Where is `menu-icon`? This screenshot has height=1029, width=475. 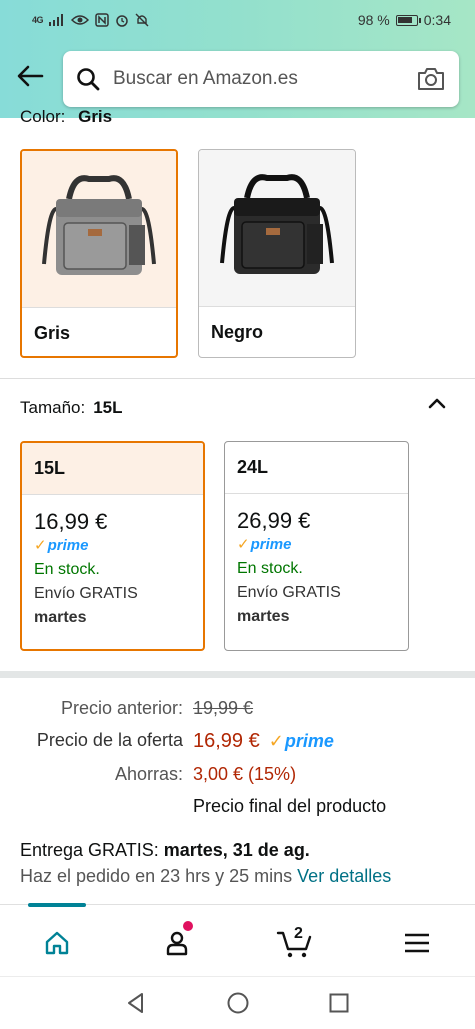
menu-icon is located at coordinates (417, 943).